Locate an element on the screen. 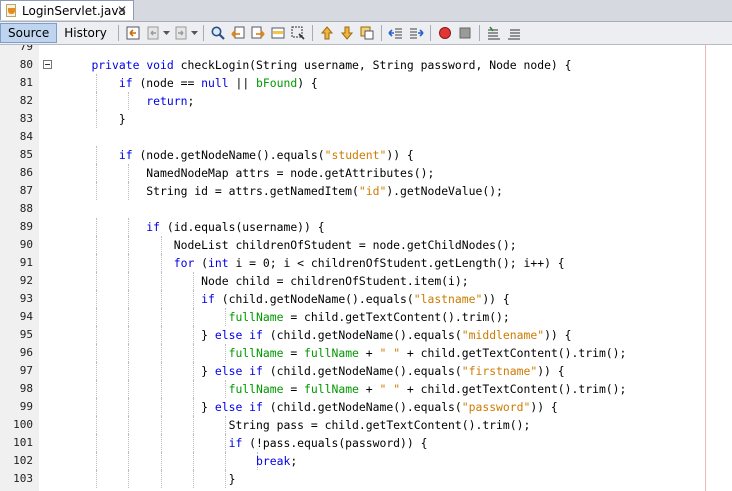 The width and height of the screenshot is (732, 491). forward-icon is located at coordinates (181, 33).